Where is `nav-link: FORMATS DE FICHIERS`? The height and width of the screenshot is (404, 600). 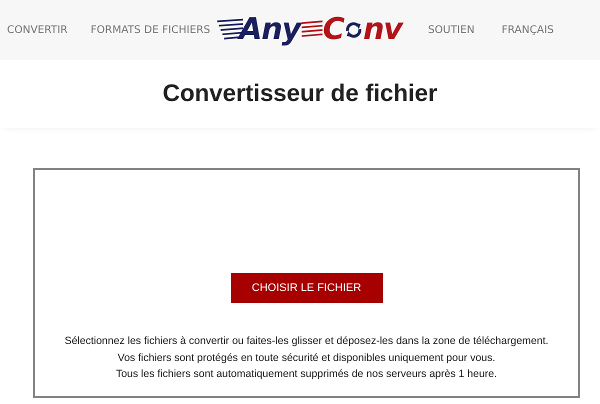 nav-link: FORMATS DE FICHIERS is located at coordinates (150, 30).